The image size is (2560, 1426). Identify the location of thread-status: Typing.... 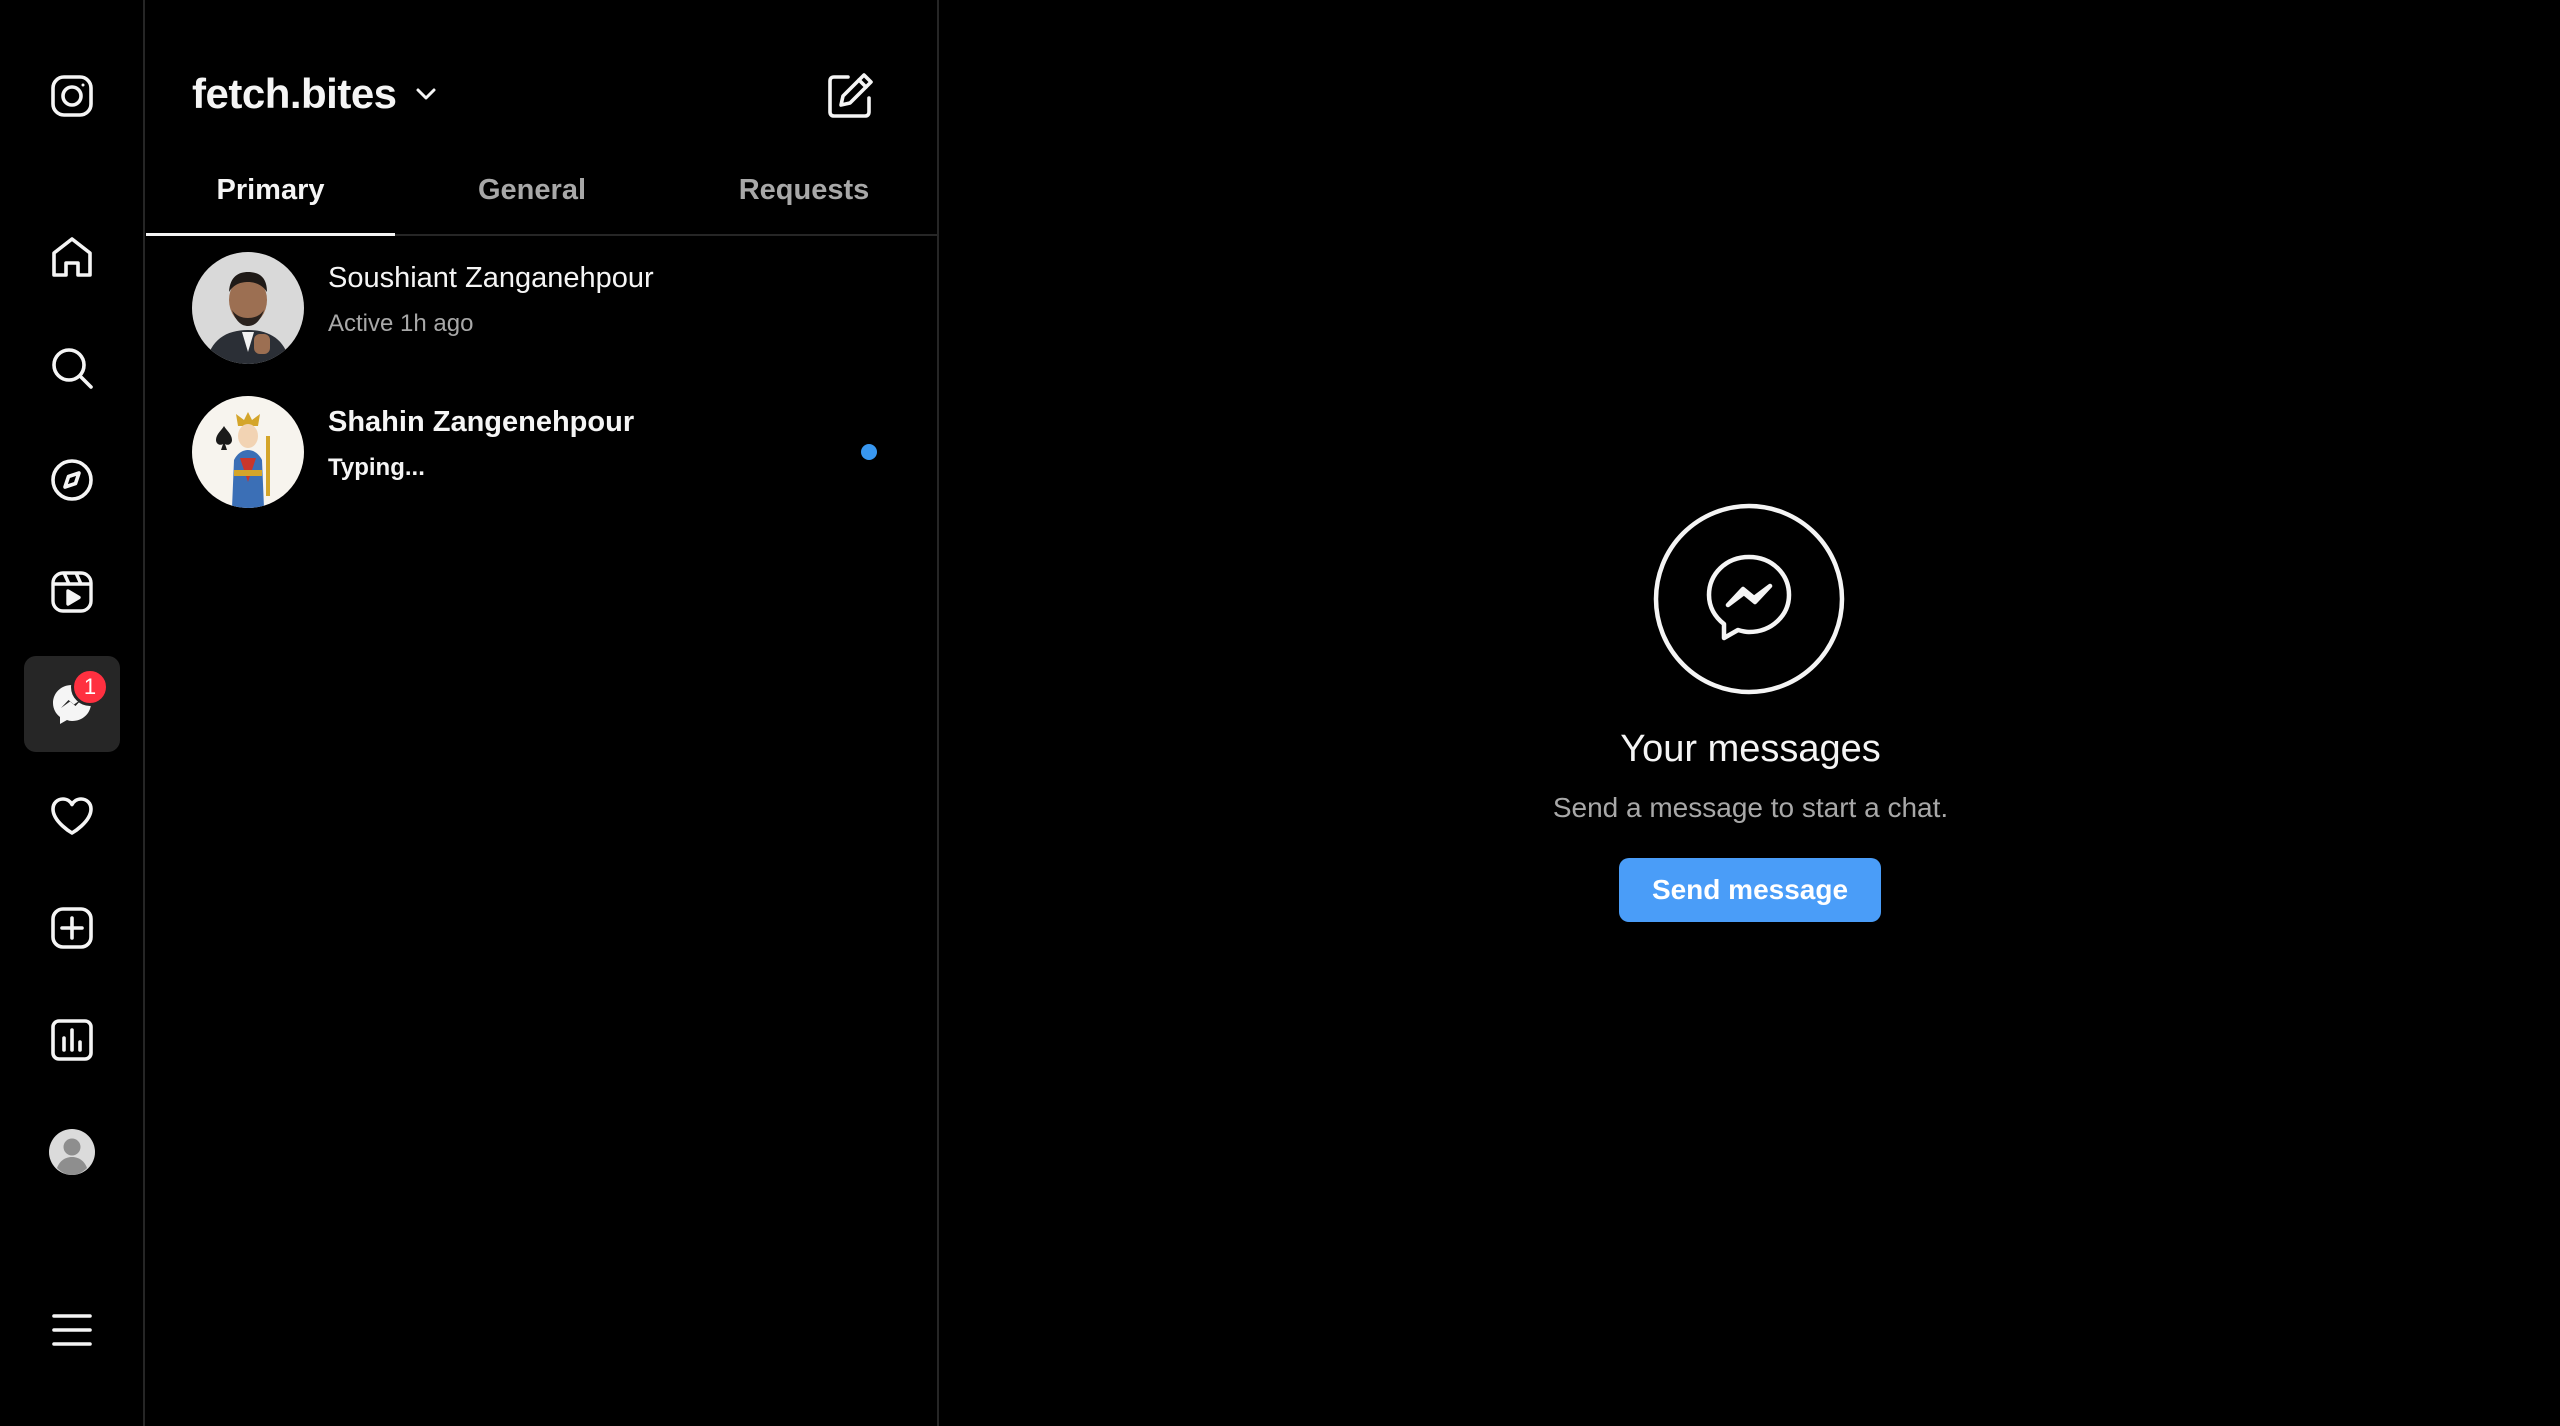
(376, 467).